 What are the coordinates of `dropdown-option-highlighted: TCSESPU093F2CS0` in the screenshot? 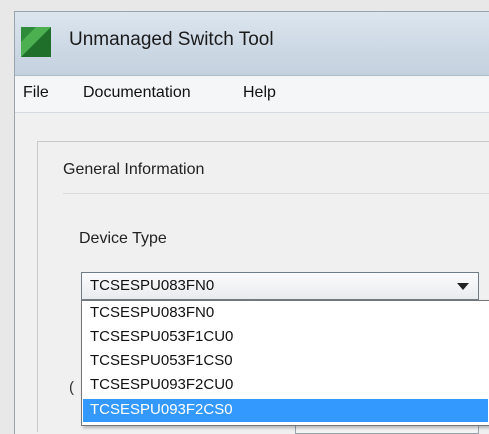 It's located at (285, 410).